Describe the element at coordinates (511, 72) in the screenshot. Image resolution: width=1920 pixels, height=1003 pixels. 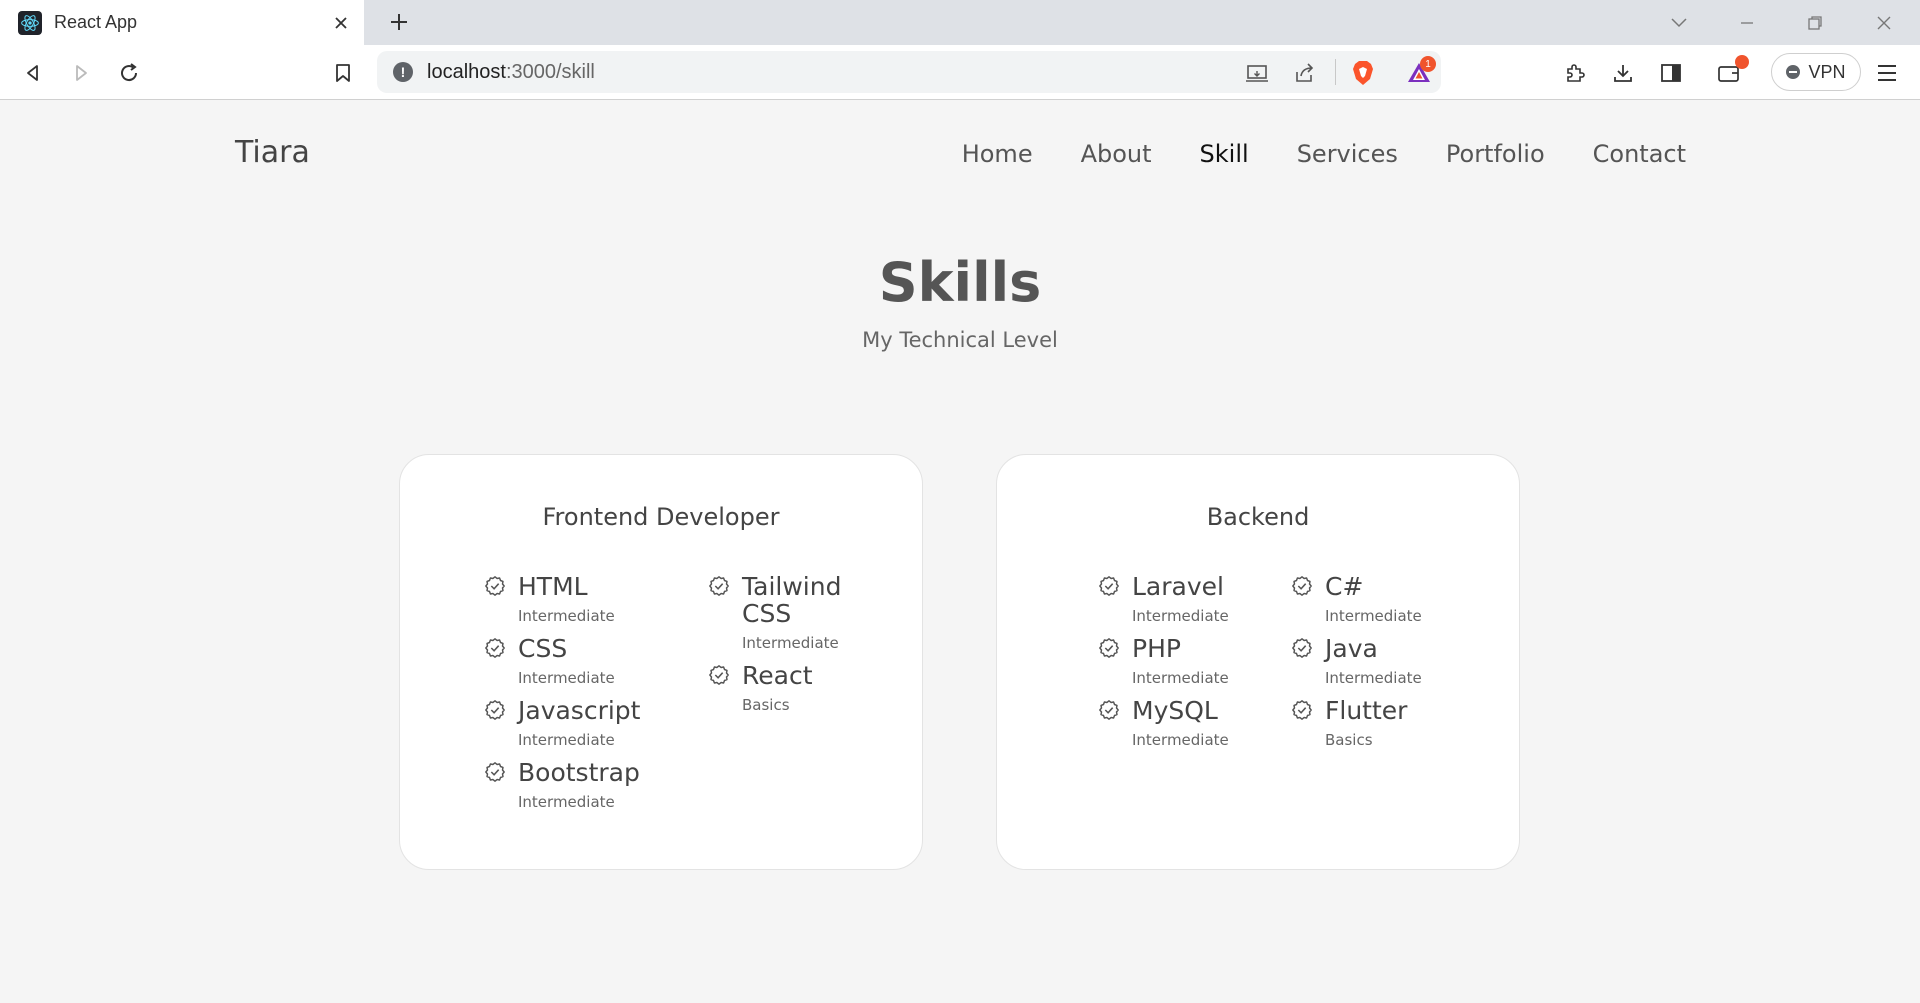
I see `url-text: localhost:3000/skill` at that location.